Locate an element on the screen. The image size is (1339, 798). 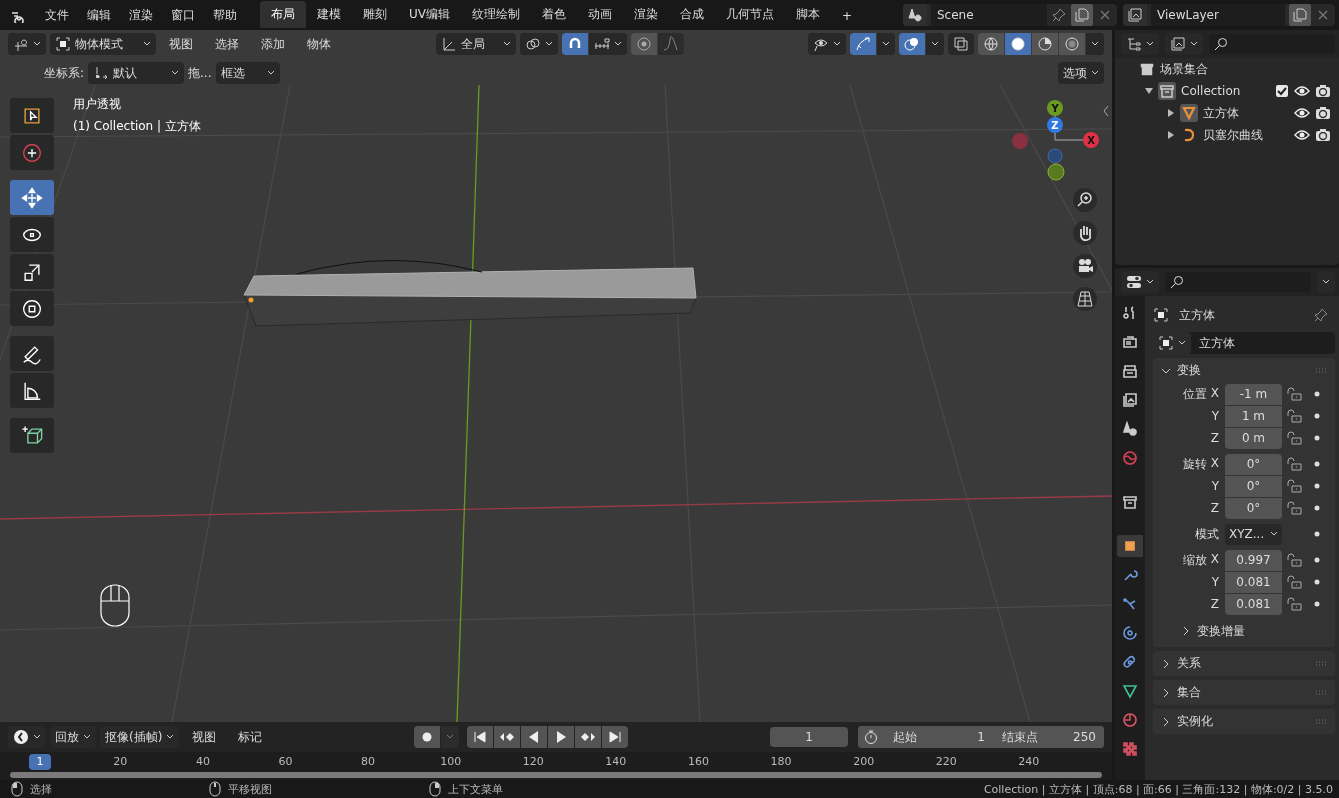
chevron-left-icon is located at coordinates (1106, 111).